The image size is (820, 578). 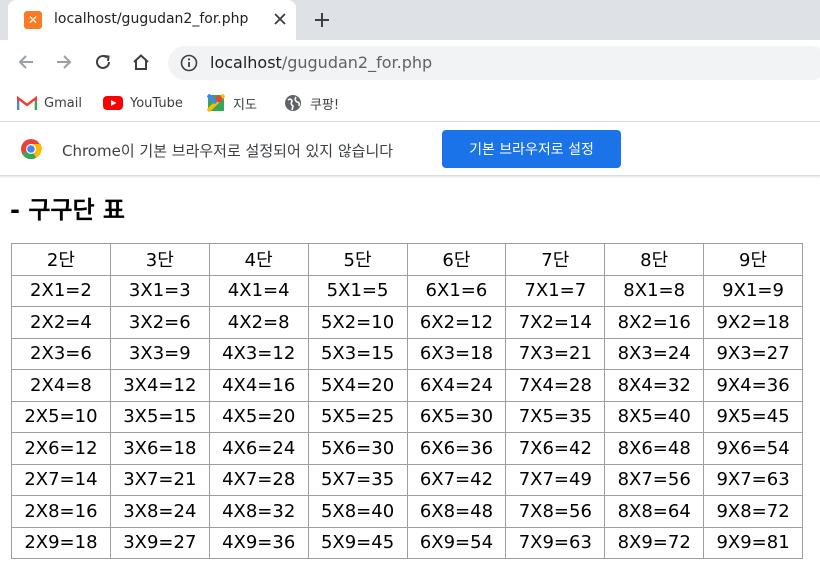 What do you see at coordinates (258, 385) in the screenshot?
I see `table-cell: 4X4=16` at bounding box center [258, 385].